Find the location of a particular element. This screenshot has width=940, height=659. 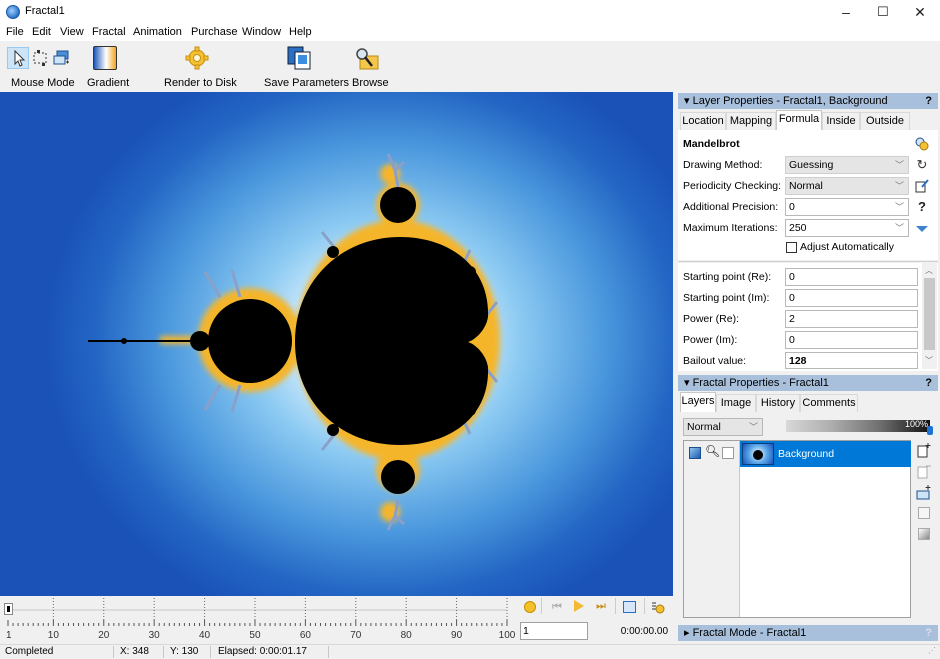

layer-zoom-toggle: 🔍︎ is located at coordinates (712, 451).